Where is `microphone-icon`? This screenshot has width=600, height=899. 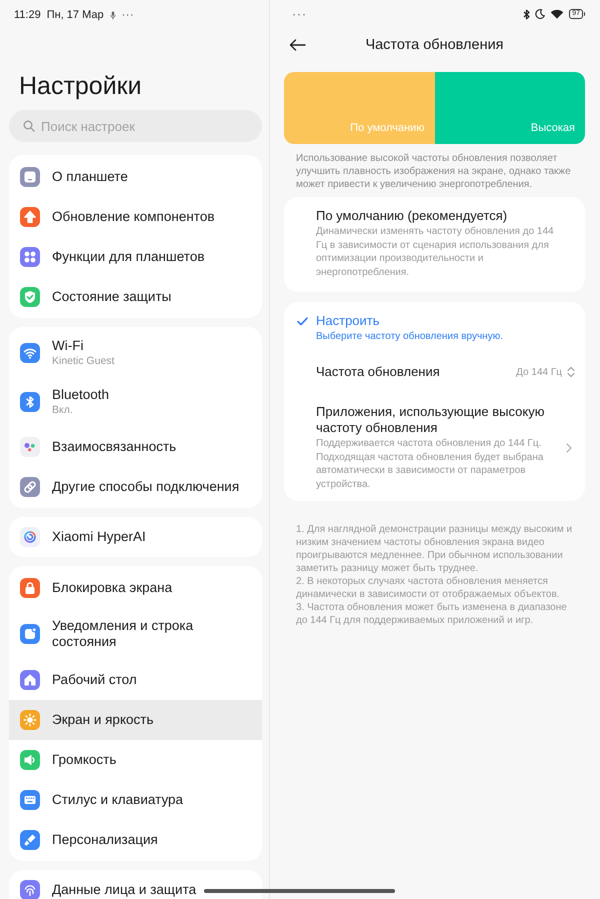 microphone-icon is located at coordinates (113, 15).